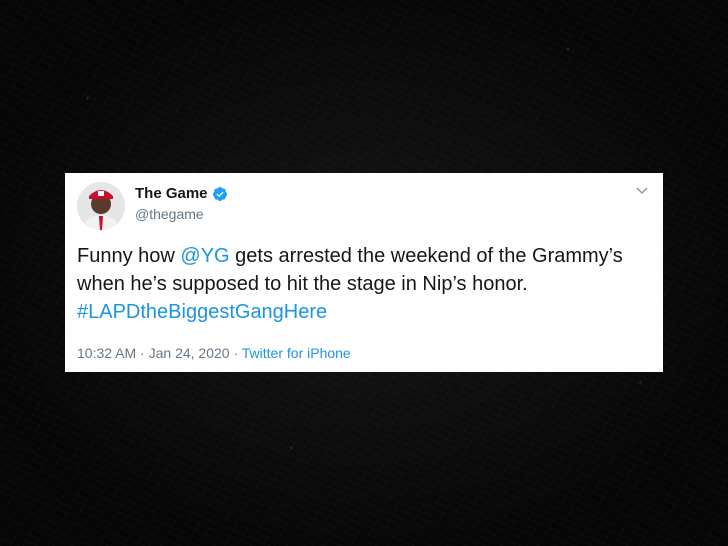  I want to click on user-handle: @thegame, so click(169, 214).